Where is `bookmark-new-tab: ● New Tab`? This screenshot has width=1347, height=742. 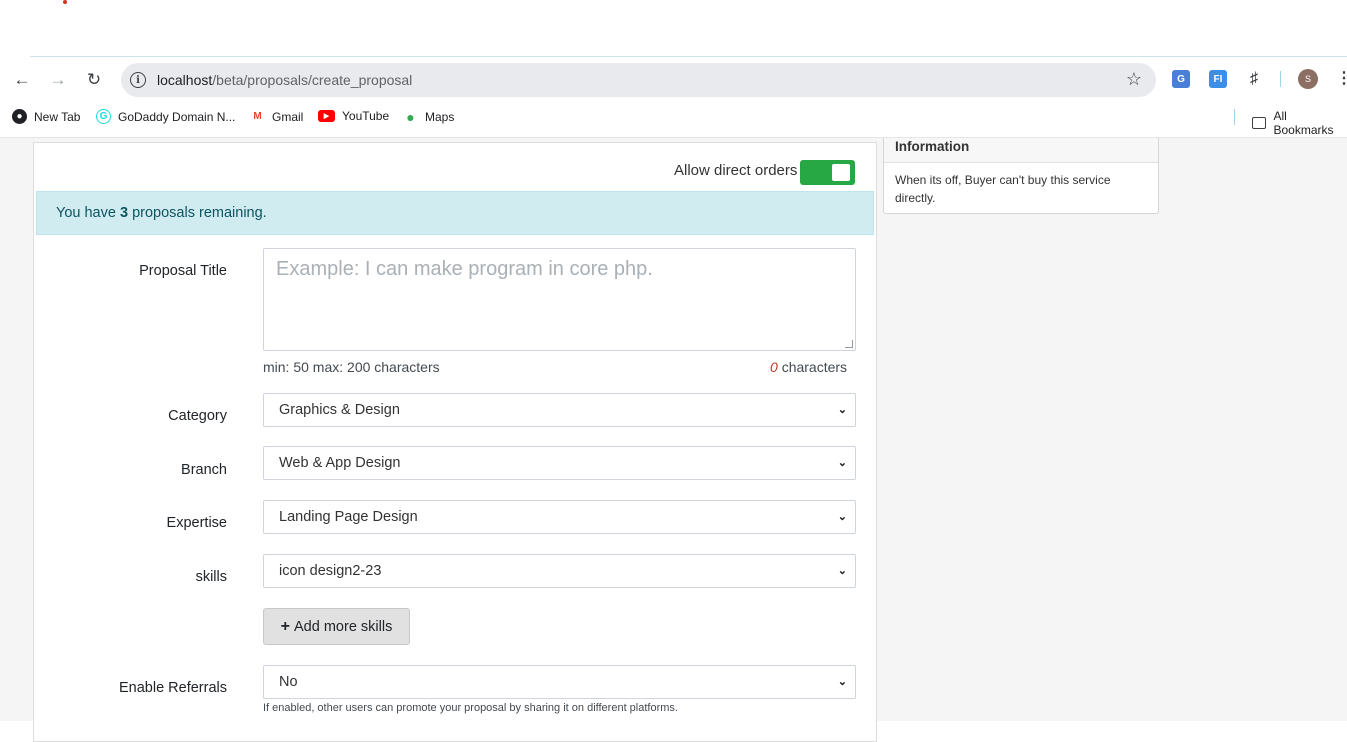 bookmark-new-tab: ● New Tab is located at coordinates (46, 116).